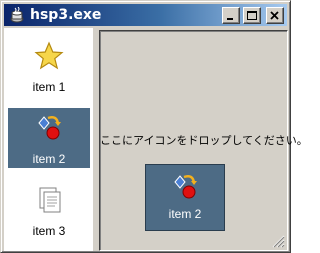  I want to click on title-bar: hsp3.exe, so click(145, 15).